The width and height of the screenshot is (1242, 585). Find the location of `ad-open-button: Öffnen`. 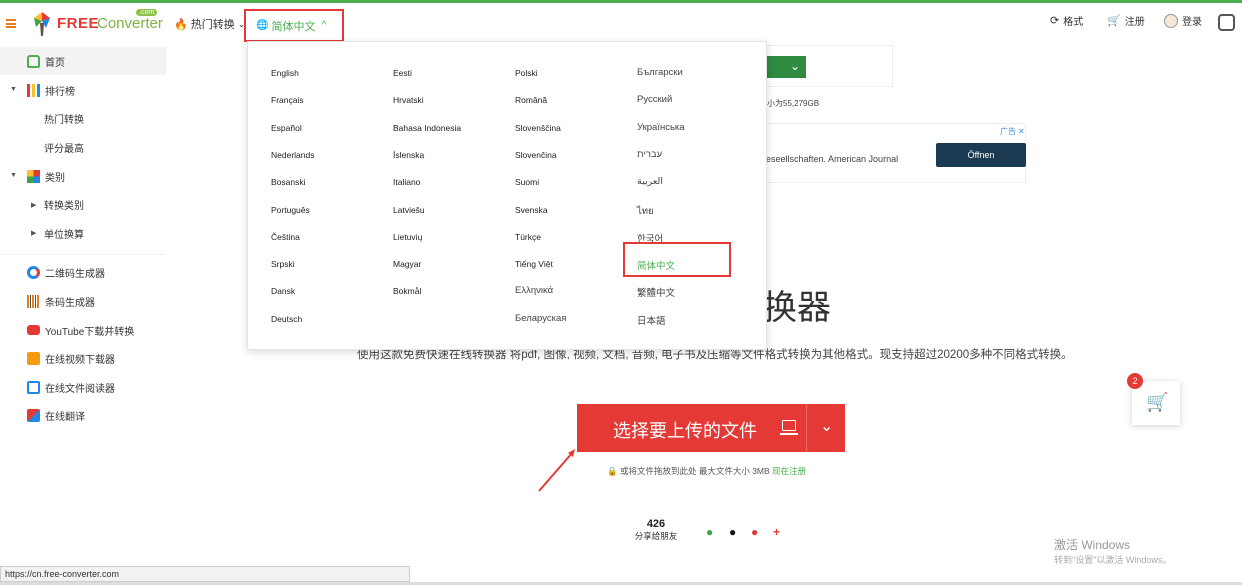

ad-open-button: Öffnen is located at coordinates (981, 155).